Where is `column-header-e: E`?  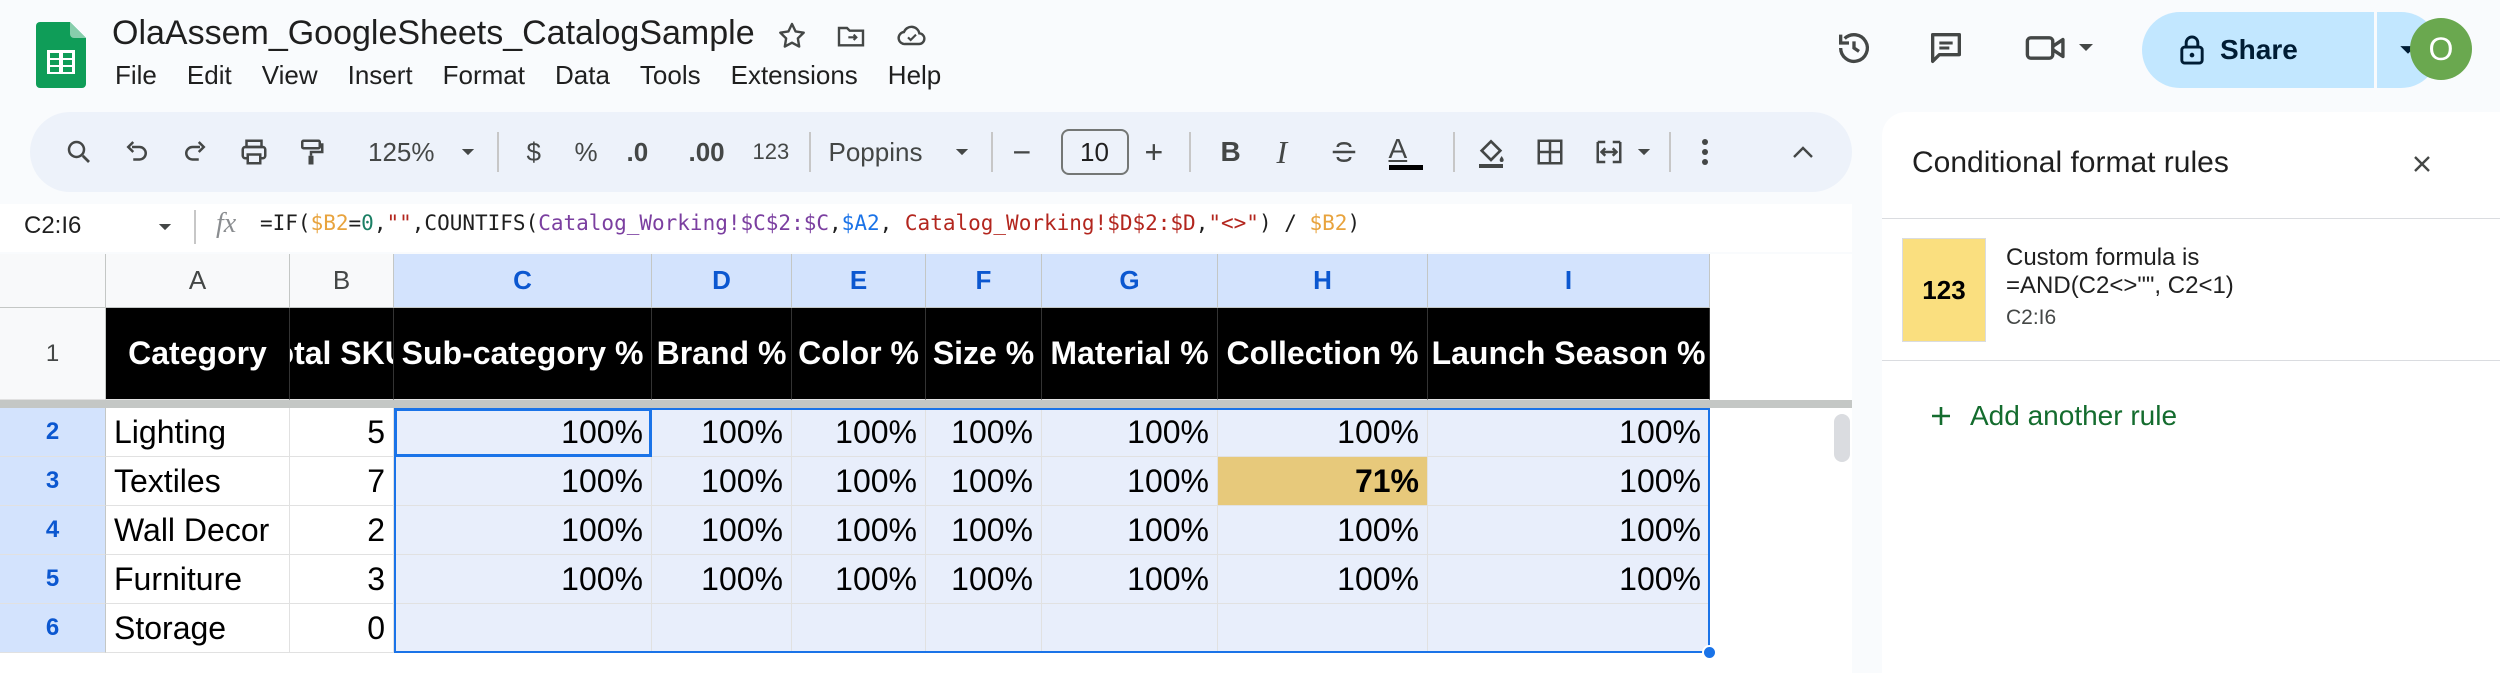 column-header-e: E is located at coordinates (859, 281).